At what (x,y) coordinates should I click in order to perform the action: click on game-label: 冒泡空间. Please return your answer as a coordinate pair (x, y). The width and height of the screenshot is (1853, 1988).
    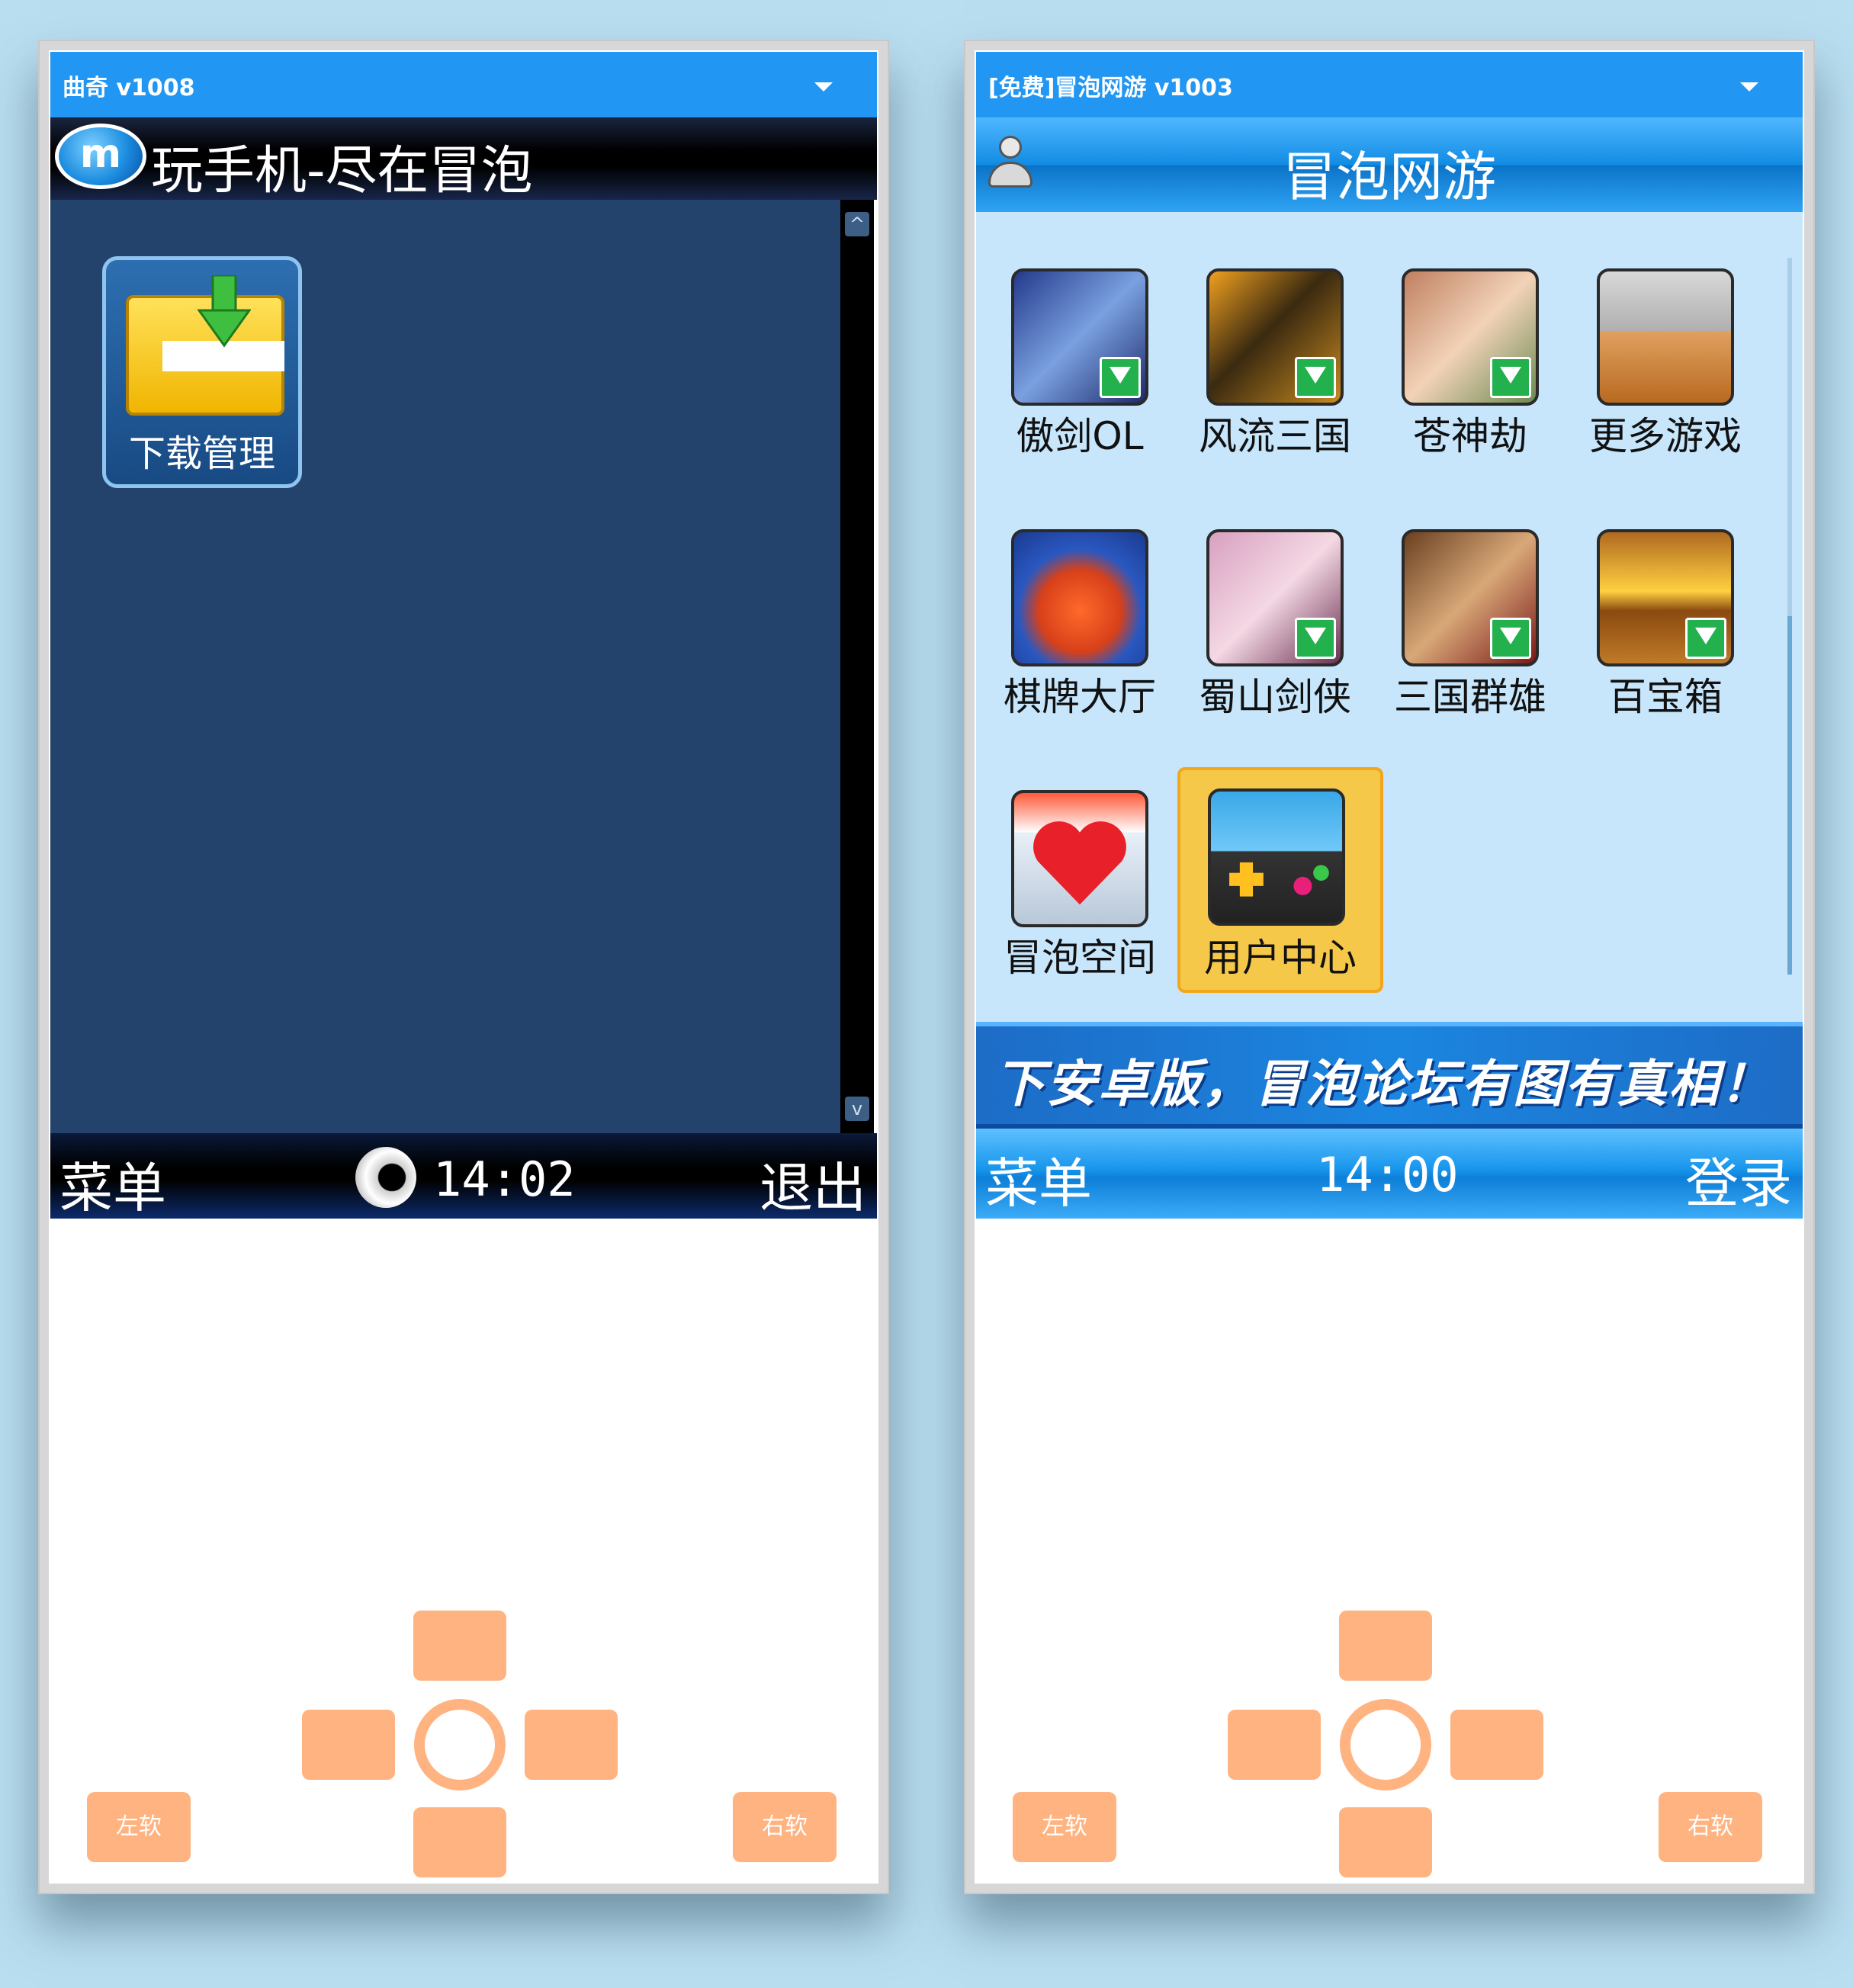
    Looking at the image, I should click on (1080, 958).